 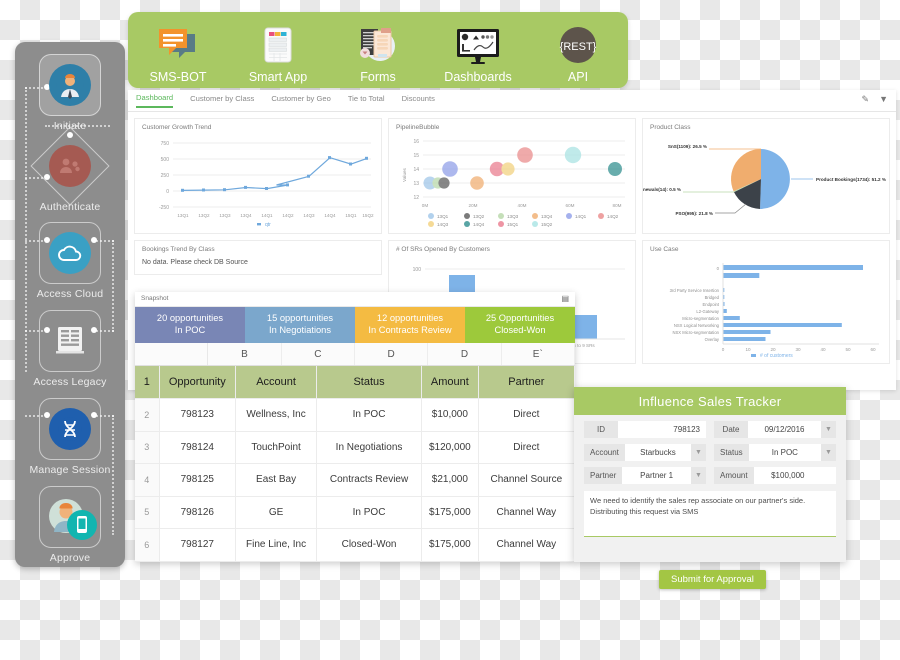 What do you see at coordinates (784, 452) in the screenshot?
I see `status-value: In POC` at bounding box center [784, 452].